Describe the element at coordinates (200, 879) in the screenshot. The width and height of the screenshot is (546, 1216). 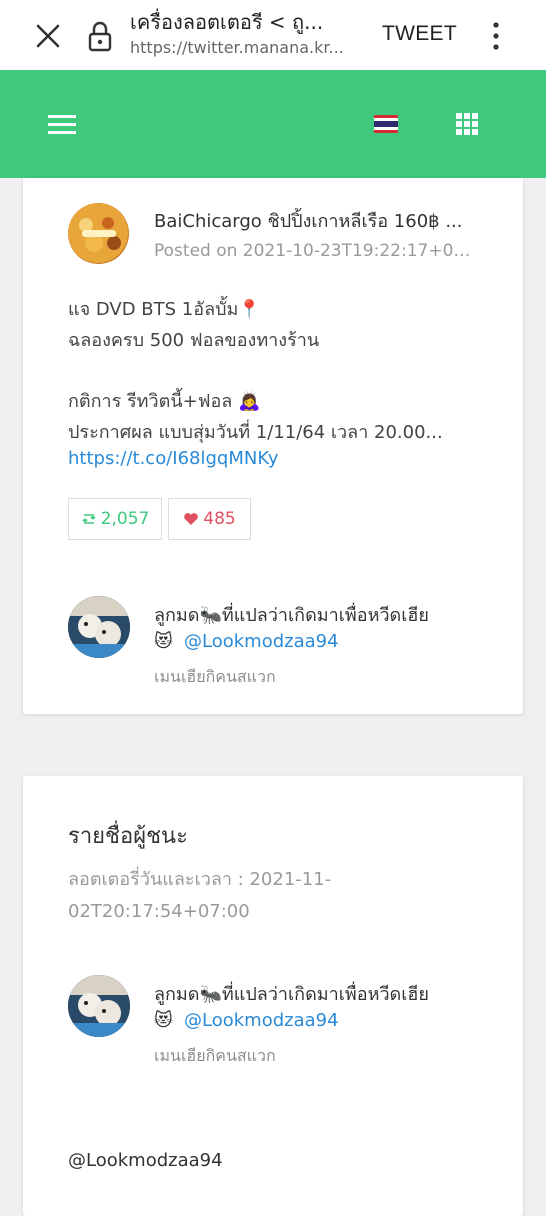
I see `lottery-time-line: ลอตเตอรี่วันและเวลา : 2021-11-` at that location.